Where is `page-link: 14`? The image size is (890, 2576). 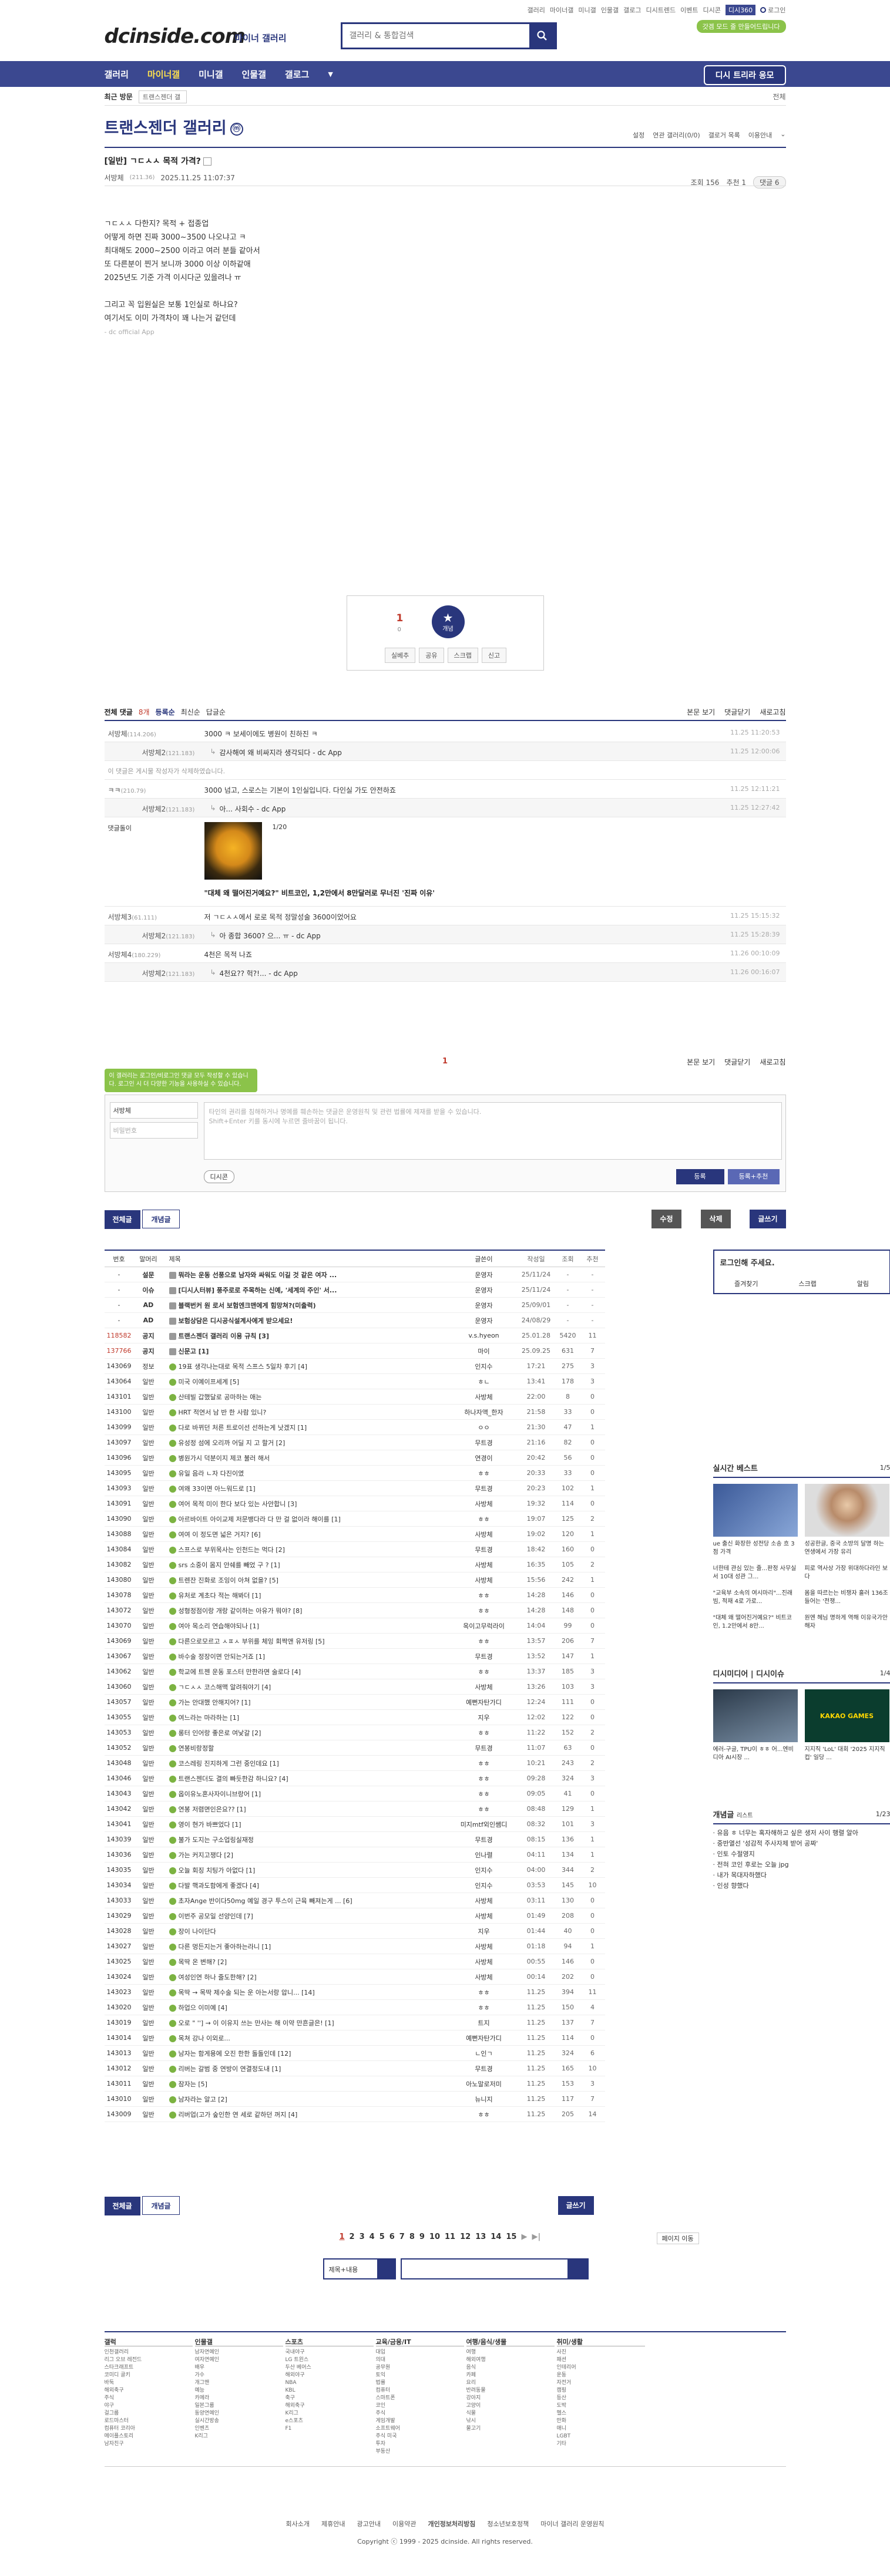 page-link: 14 is located at coordinates (496, 2236).